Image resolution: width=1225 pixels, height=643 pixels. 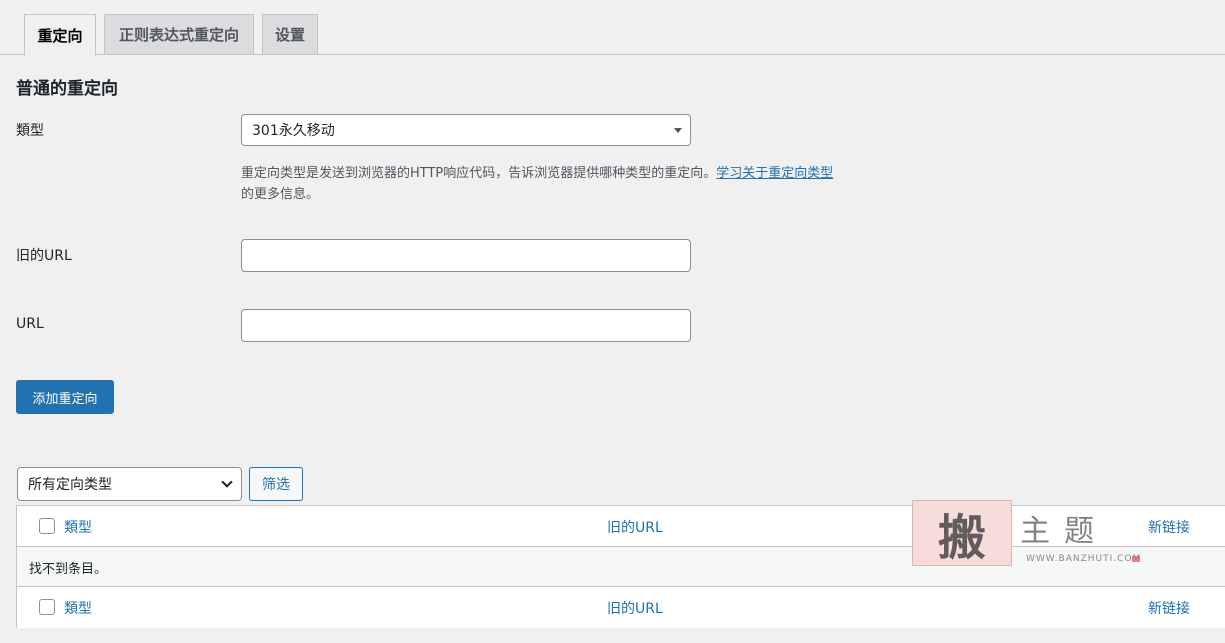 I want to click on select-all-checkbox-footer, so click(x=47, y=607).